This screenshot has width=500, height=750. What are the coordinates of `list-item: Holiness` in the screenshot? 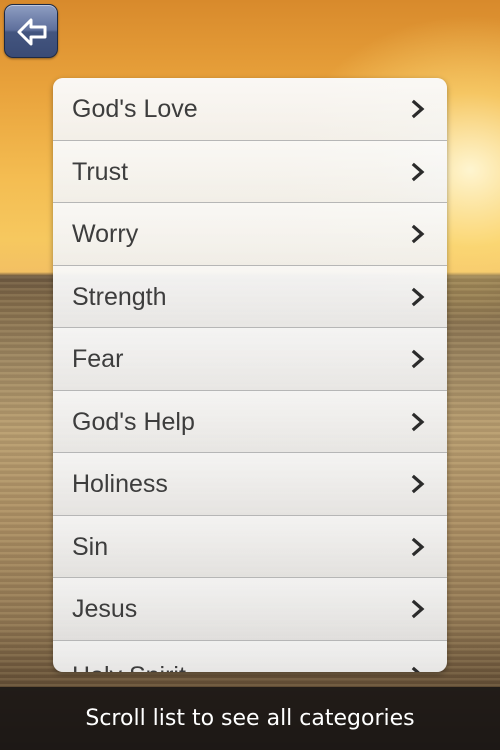 It's located at (250, 484).